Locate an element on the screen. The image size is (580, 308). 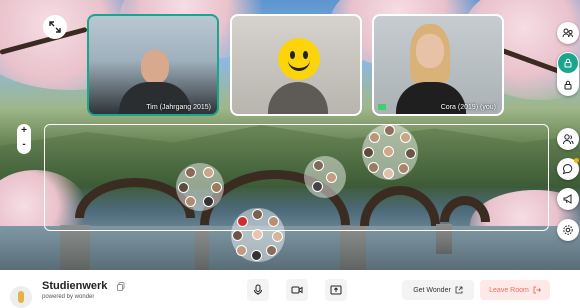
screen-share-button is located at coordinates (336, 290).